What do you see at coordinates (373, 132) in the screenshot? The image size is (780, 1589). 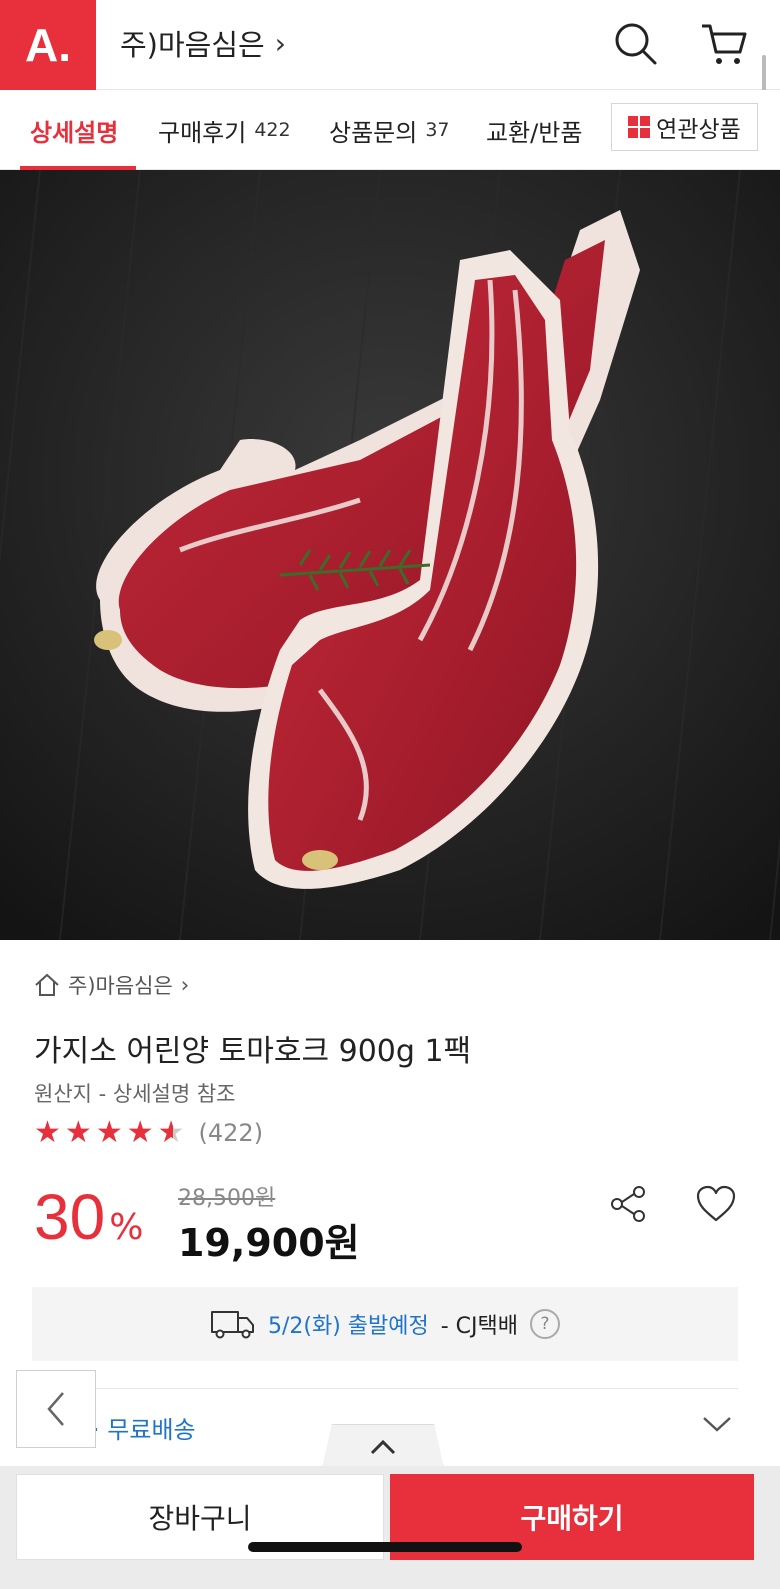 I see `tab-label: 상품문의` at bounding box center [373, 132].